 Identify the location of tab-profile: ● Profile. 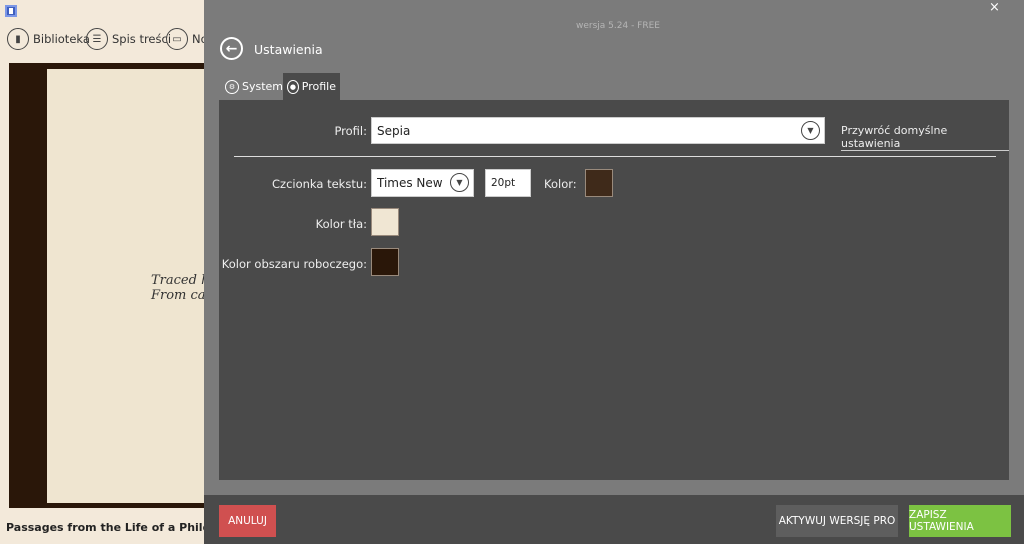
(311, 86).